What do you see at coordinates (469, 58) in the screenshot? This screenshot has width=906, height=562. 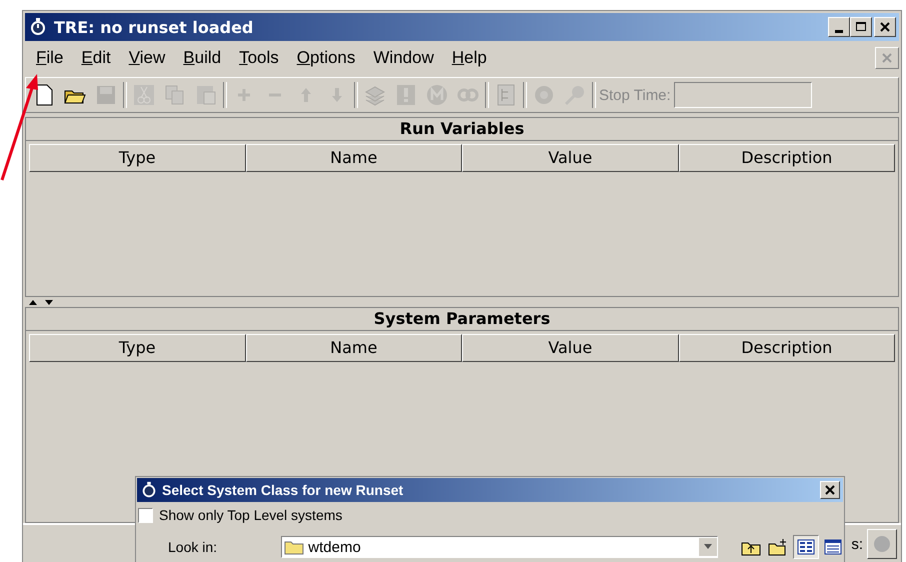 I see `menu-item: Help` at bounding box center [469, 58].